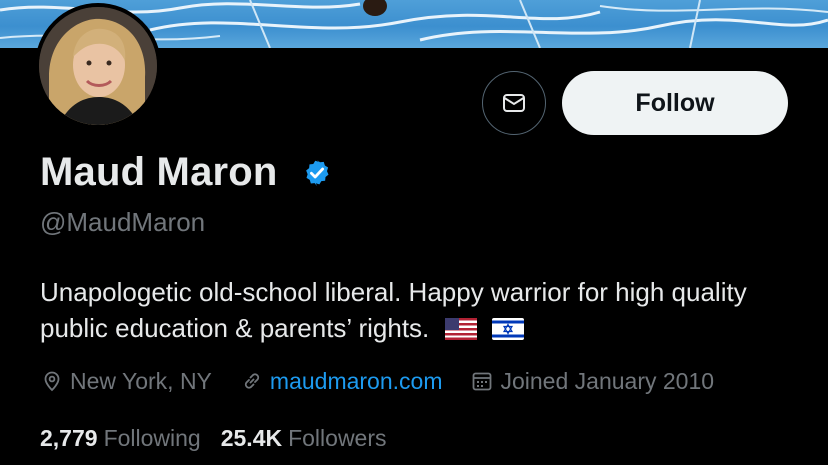 This screenshot has height=465, width=828. I want to click on avatar, so click(98, 66).